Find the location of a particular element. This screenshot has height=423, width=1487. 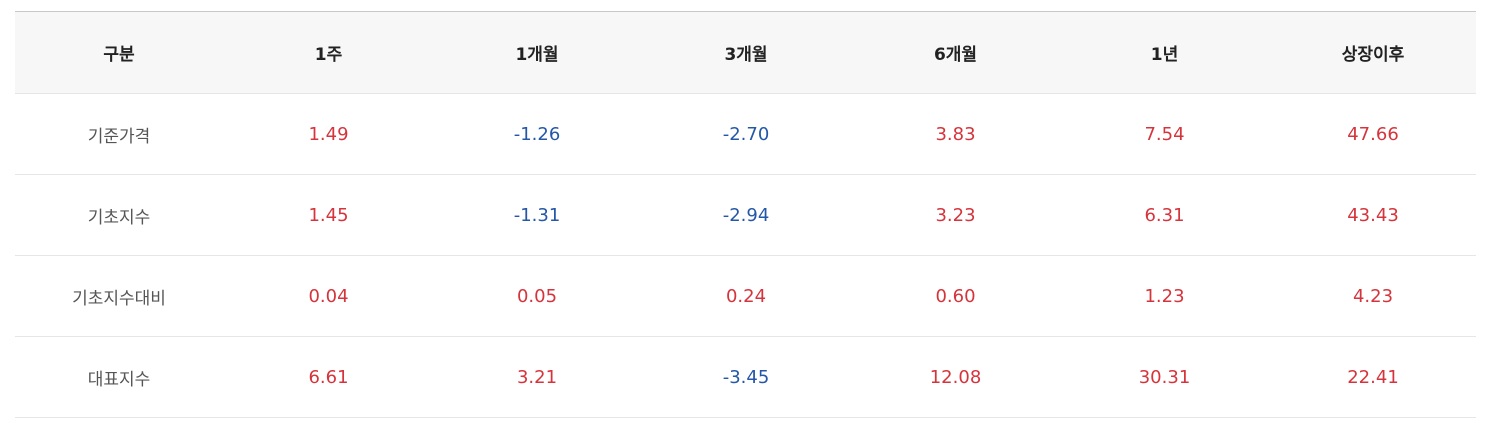

table-cell: 0.04 is located at coordinates (328, 296).